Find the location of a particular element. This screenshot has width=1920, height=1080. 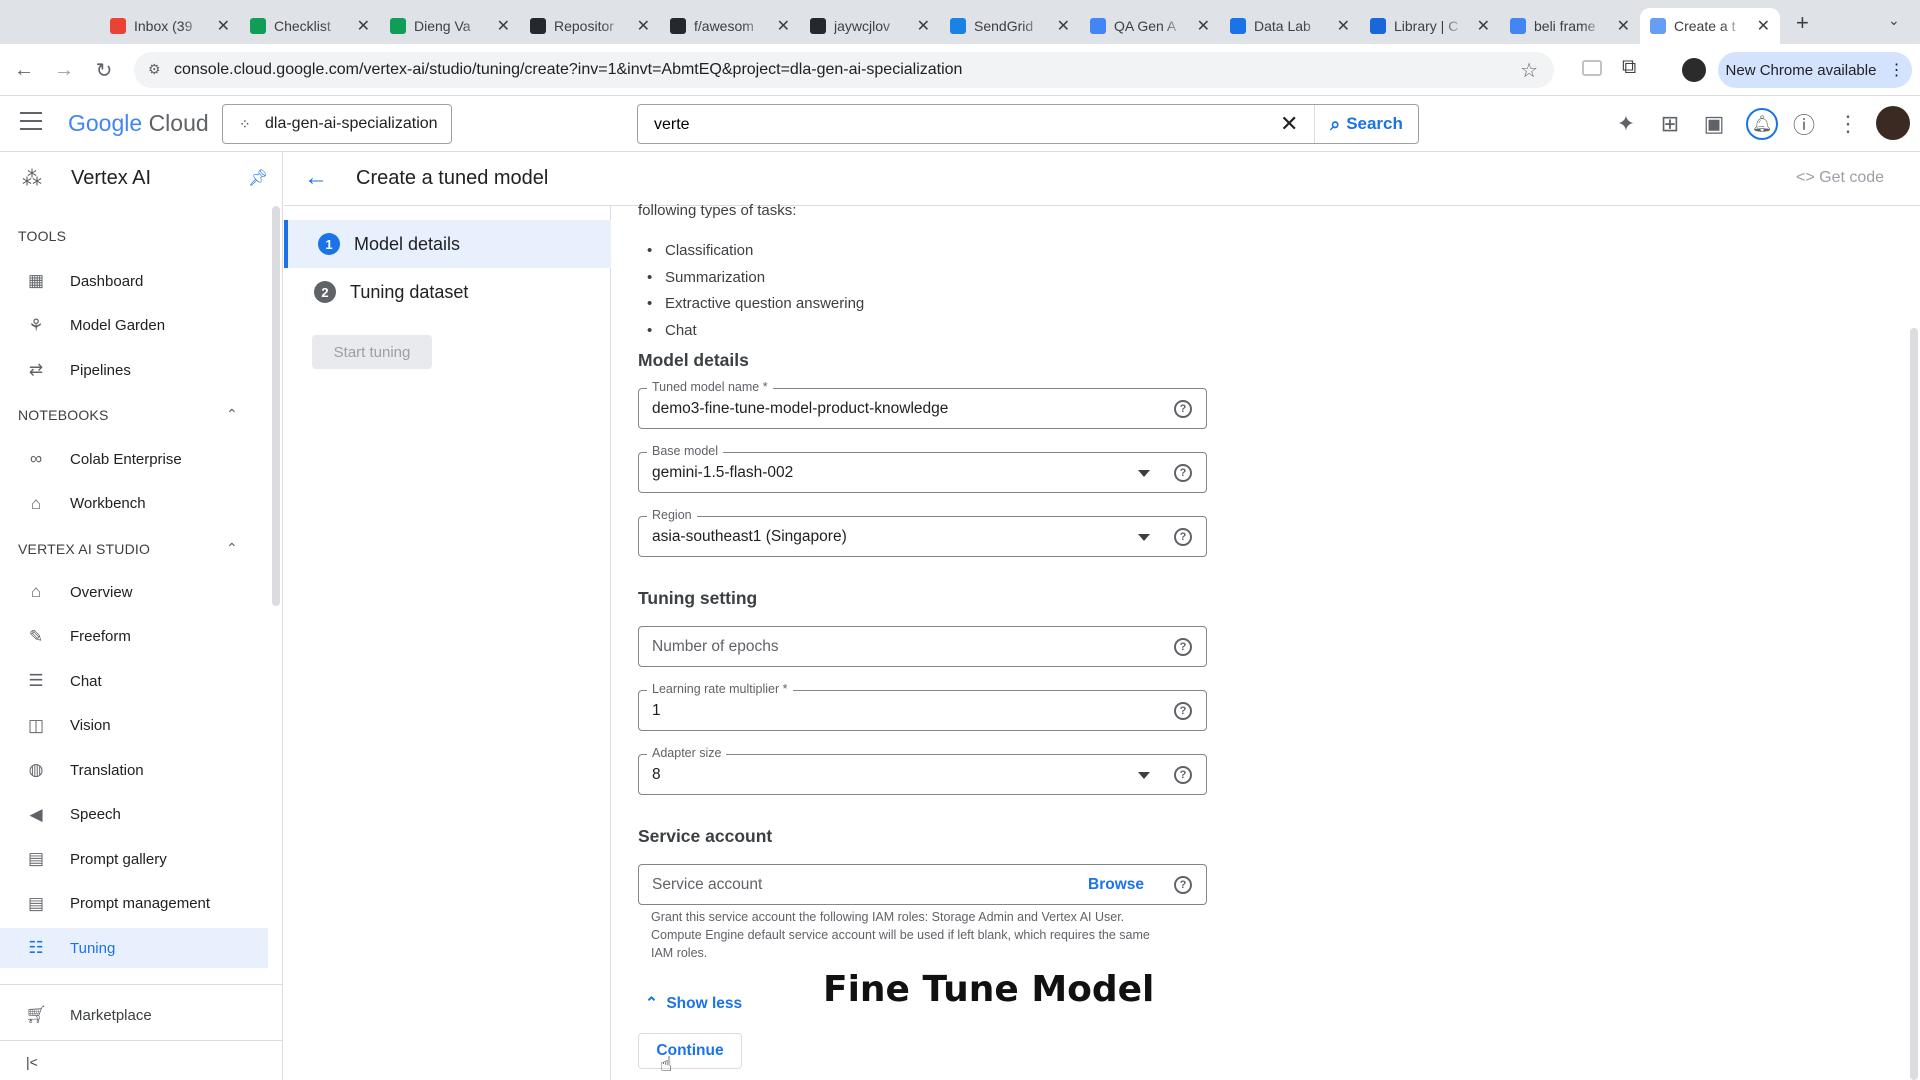

browser-tab: QA Gen A ✕ is located at coordinates (1150, 26).